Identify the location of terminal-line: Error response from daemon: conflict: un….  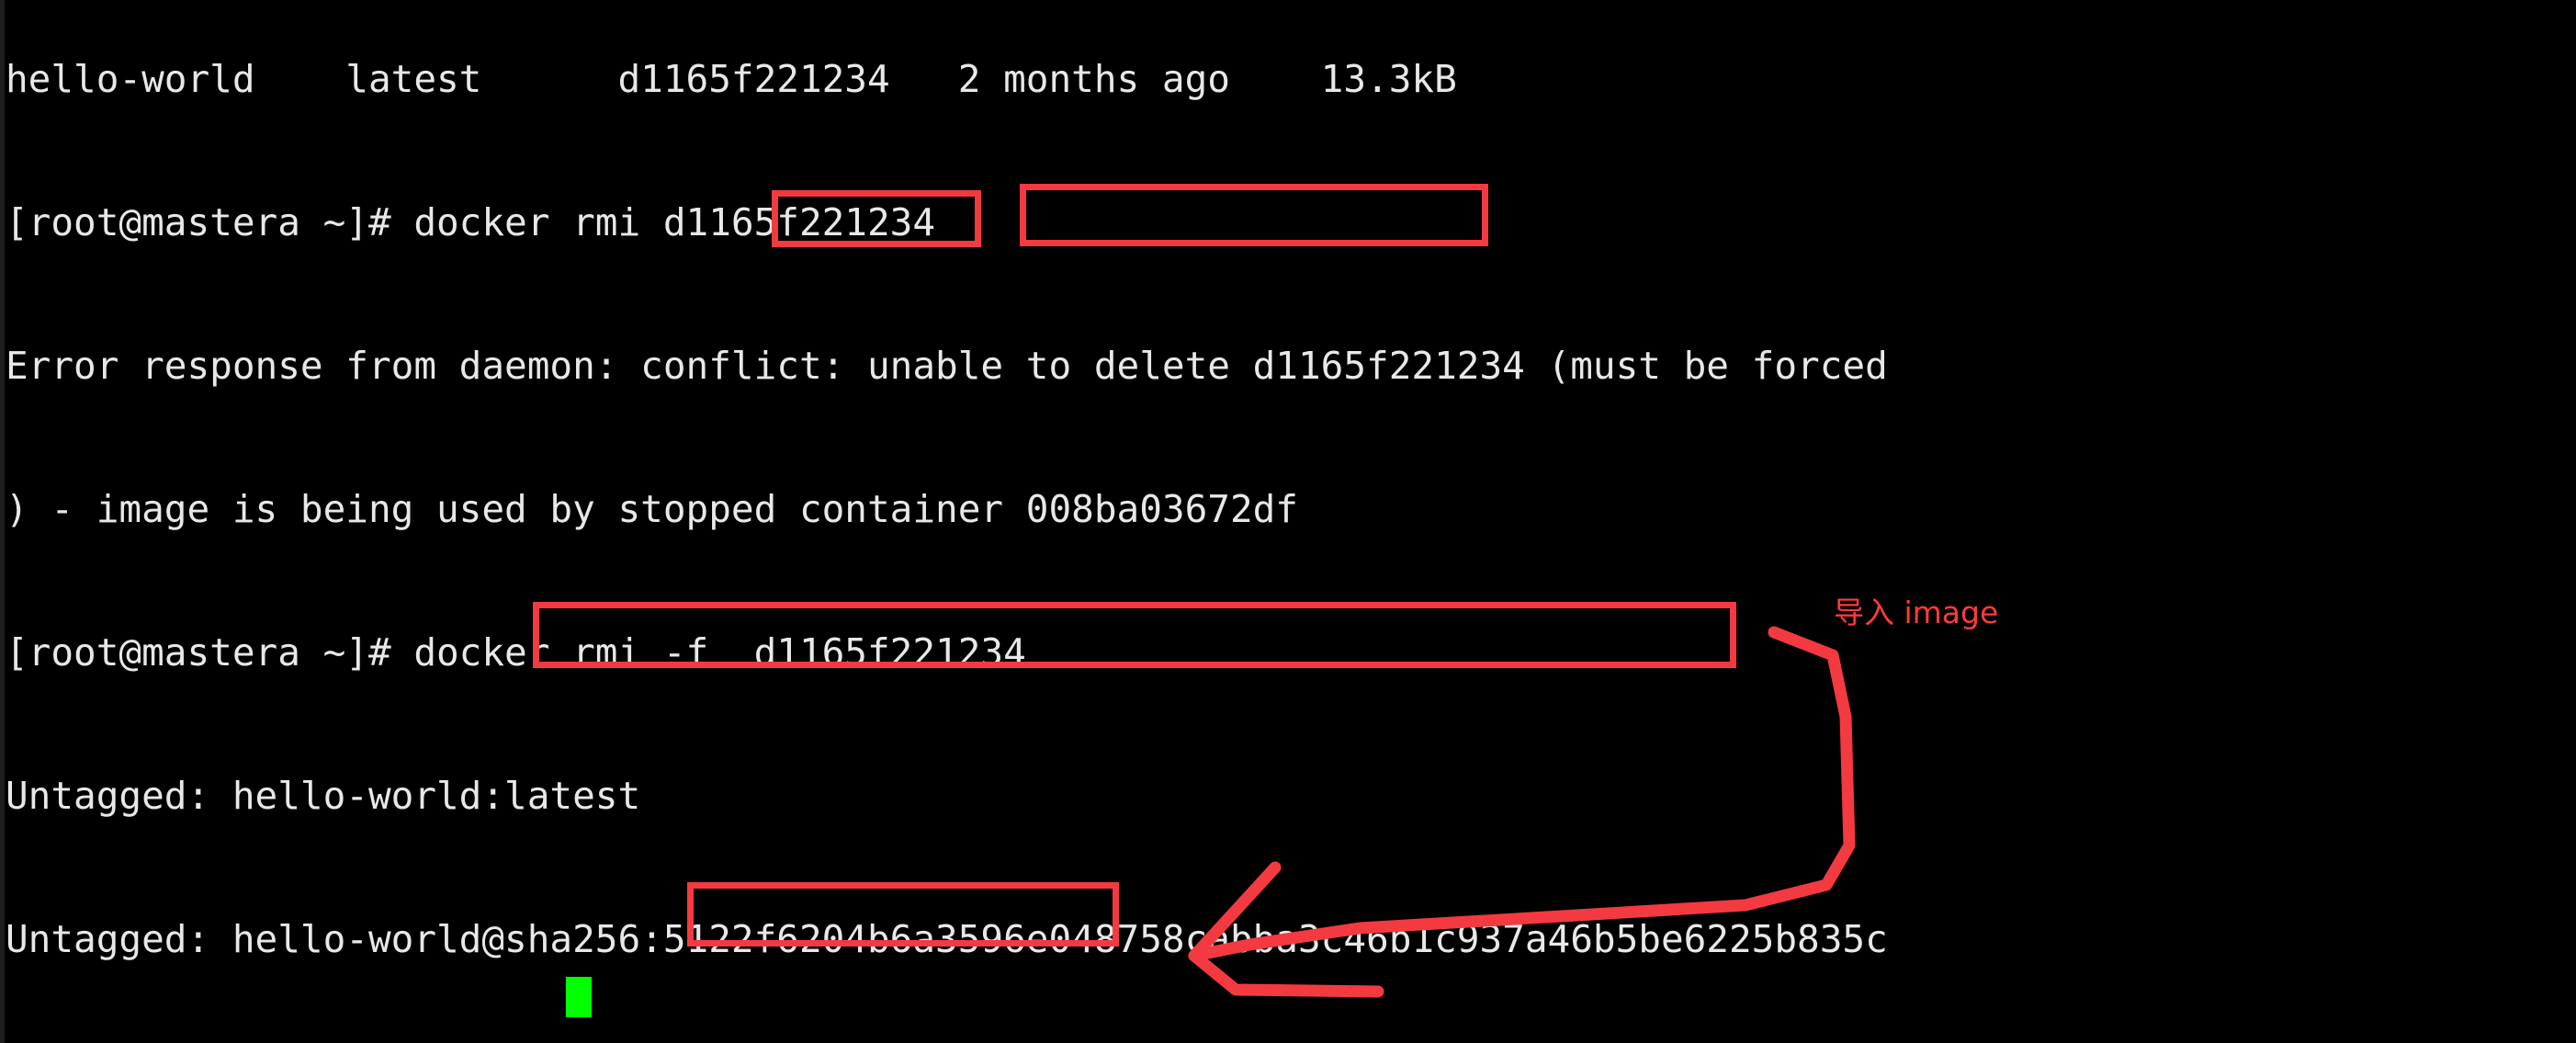
(947, 366).